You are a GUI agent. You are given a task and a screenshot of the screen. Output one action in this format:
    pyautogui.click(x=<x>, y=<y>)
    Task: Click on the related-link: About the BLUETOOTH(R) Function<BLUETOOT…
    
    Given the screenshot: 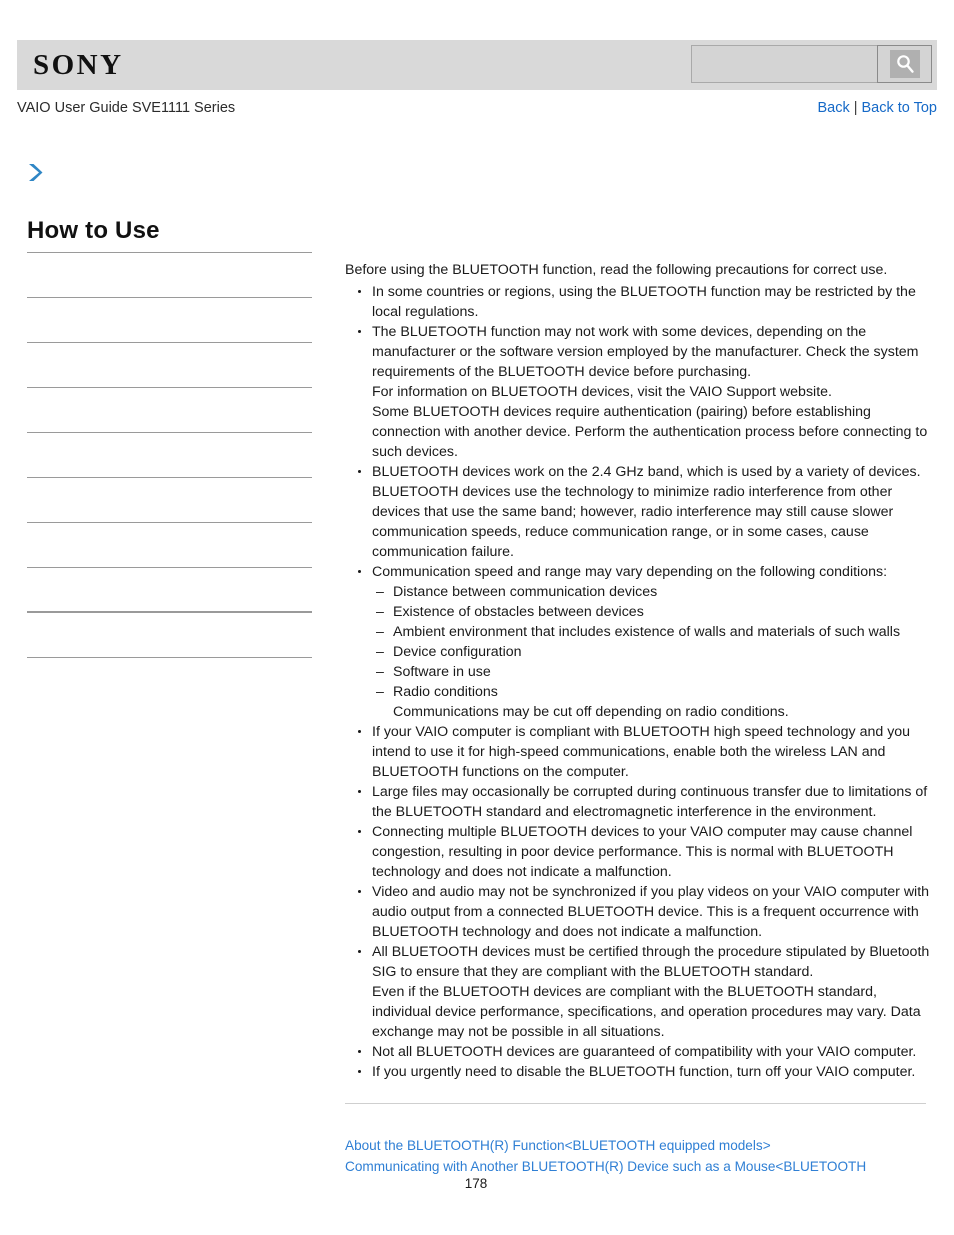 What is the action you would take?
    pyautogui.click(x=637, y=1145)
    